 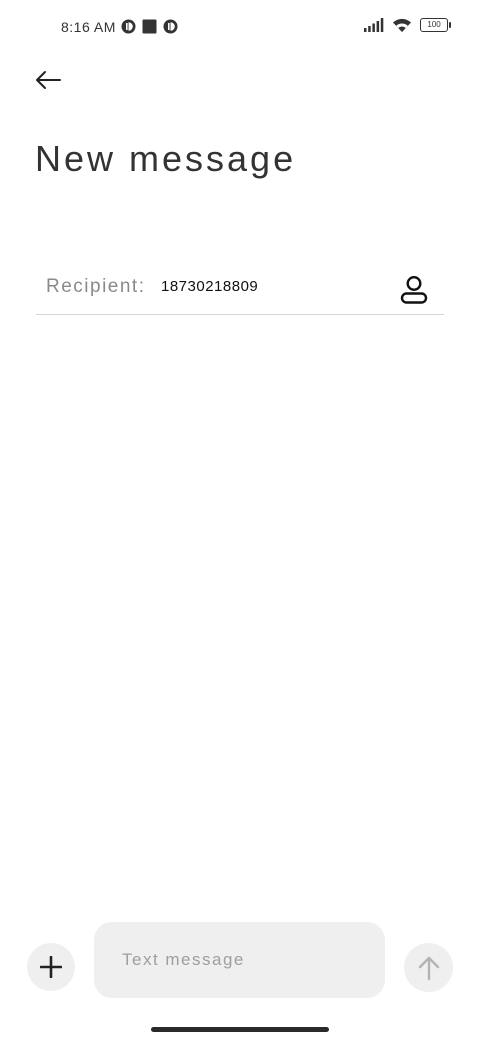 I want to click on text-message-input, so click(x=239, y=960).